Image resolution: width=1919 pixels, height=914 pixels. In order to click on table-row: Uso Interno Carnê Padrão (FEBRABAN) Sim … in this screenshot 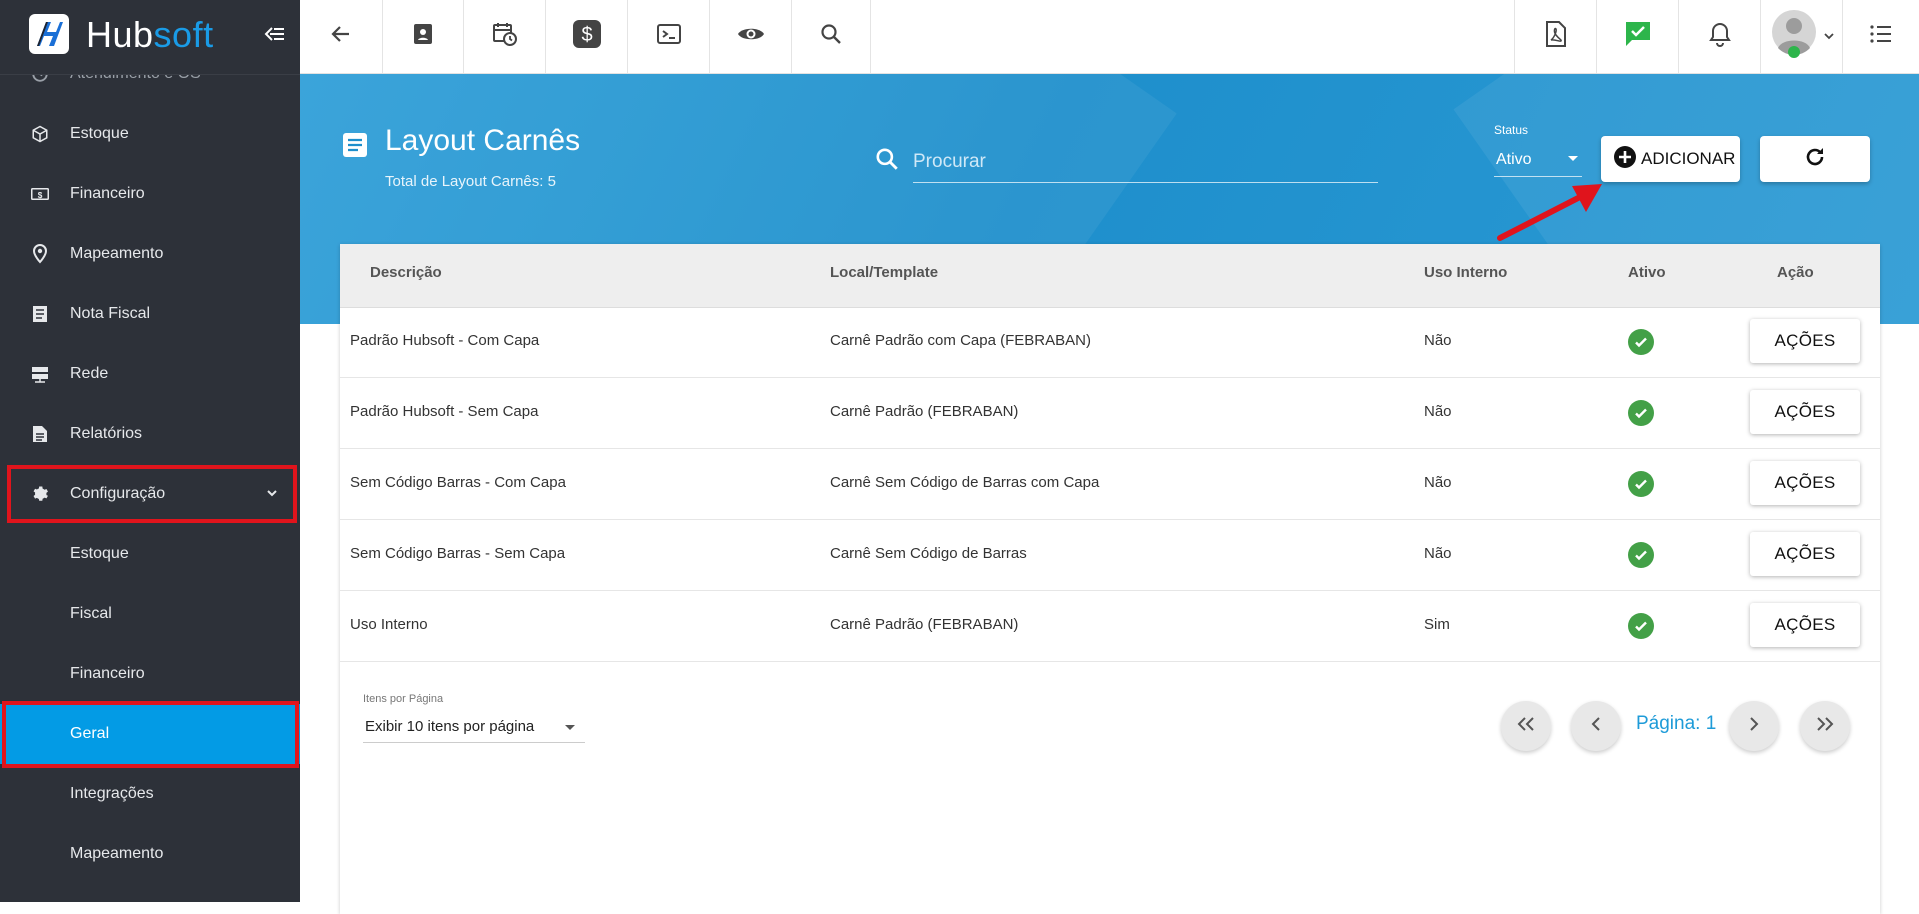, I will do `click(1110, 626)`.